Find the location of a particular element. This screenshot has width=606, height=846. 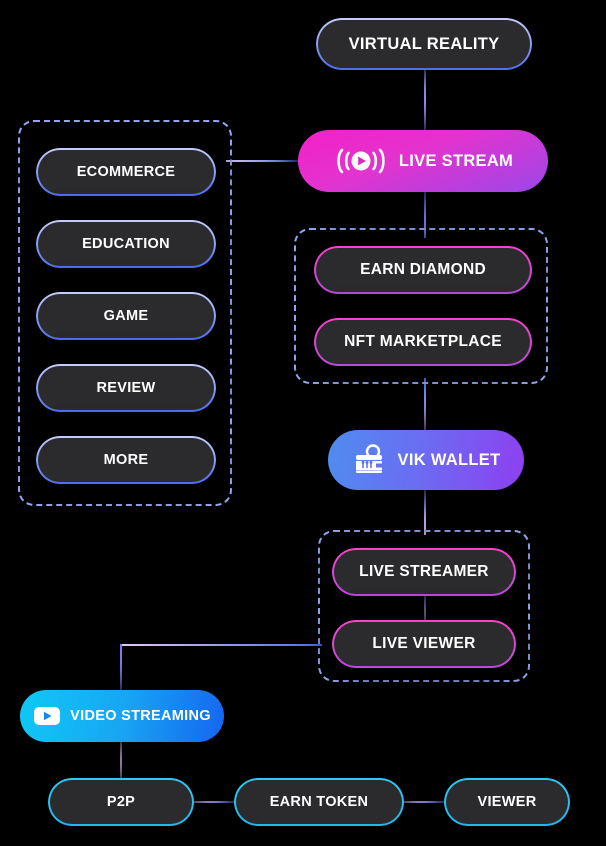

connector-wallet-to-roles is located at coordinates (425, 512).